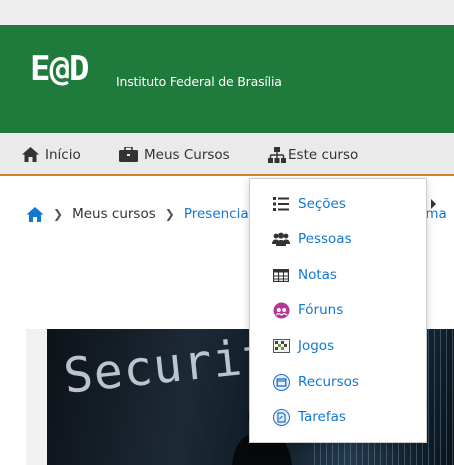  What do you see at coordinates (321, 310) in the screenshot?
I see `course-menu-item-label: Fóruns` at bounding box center [321, 310].